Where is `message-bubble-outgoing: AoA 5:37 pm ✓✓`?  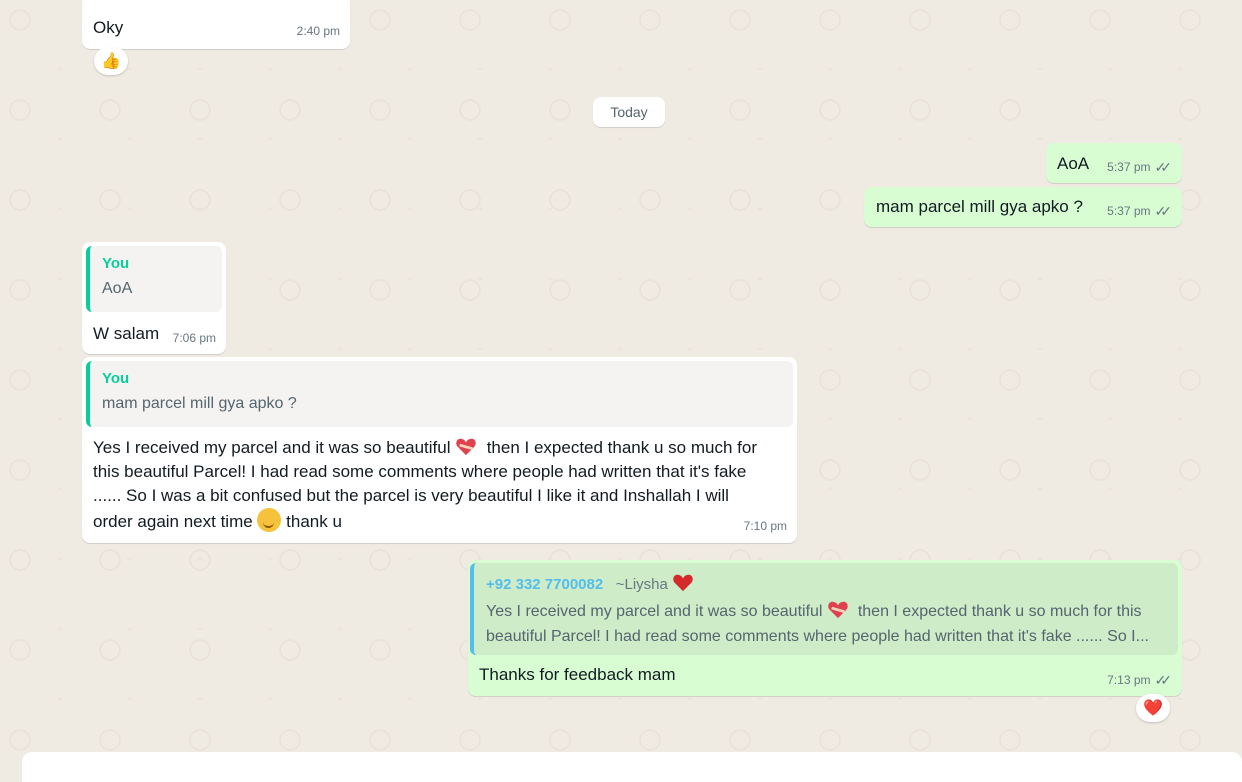
message-bubble-outgoing: AoA 5:37 pm ✓✓ is located at coordinates (1114, 163).